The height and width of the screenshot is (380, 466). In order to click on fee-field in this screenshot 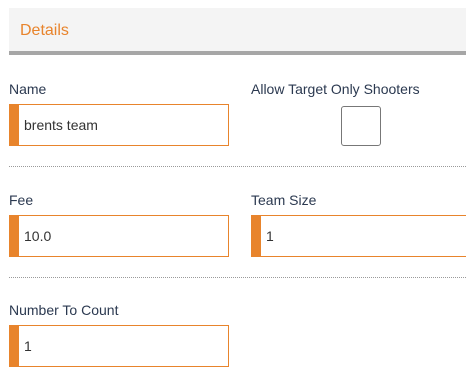, I will do `click(119, 236)`.